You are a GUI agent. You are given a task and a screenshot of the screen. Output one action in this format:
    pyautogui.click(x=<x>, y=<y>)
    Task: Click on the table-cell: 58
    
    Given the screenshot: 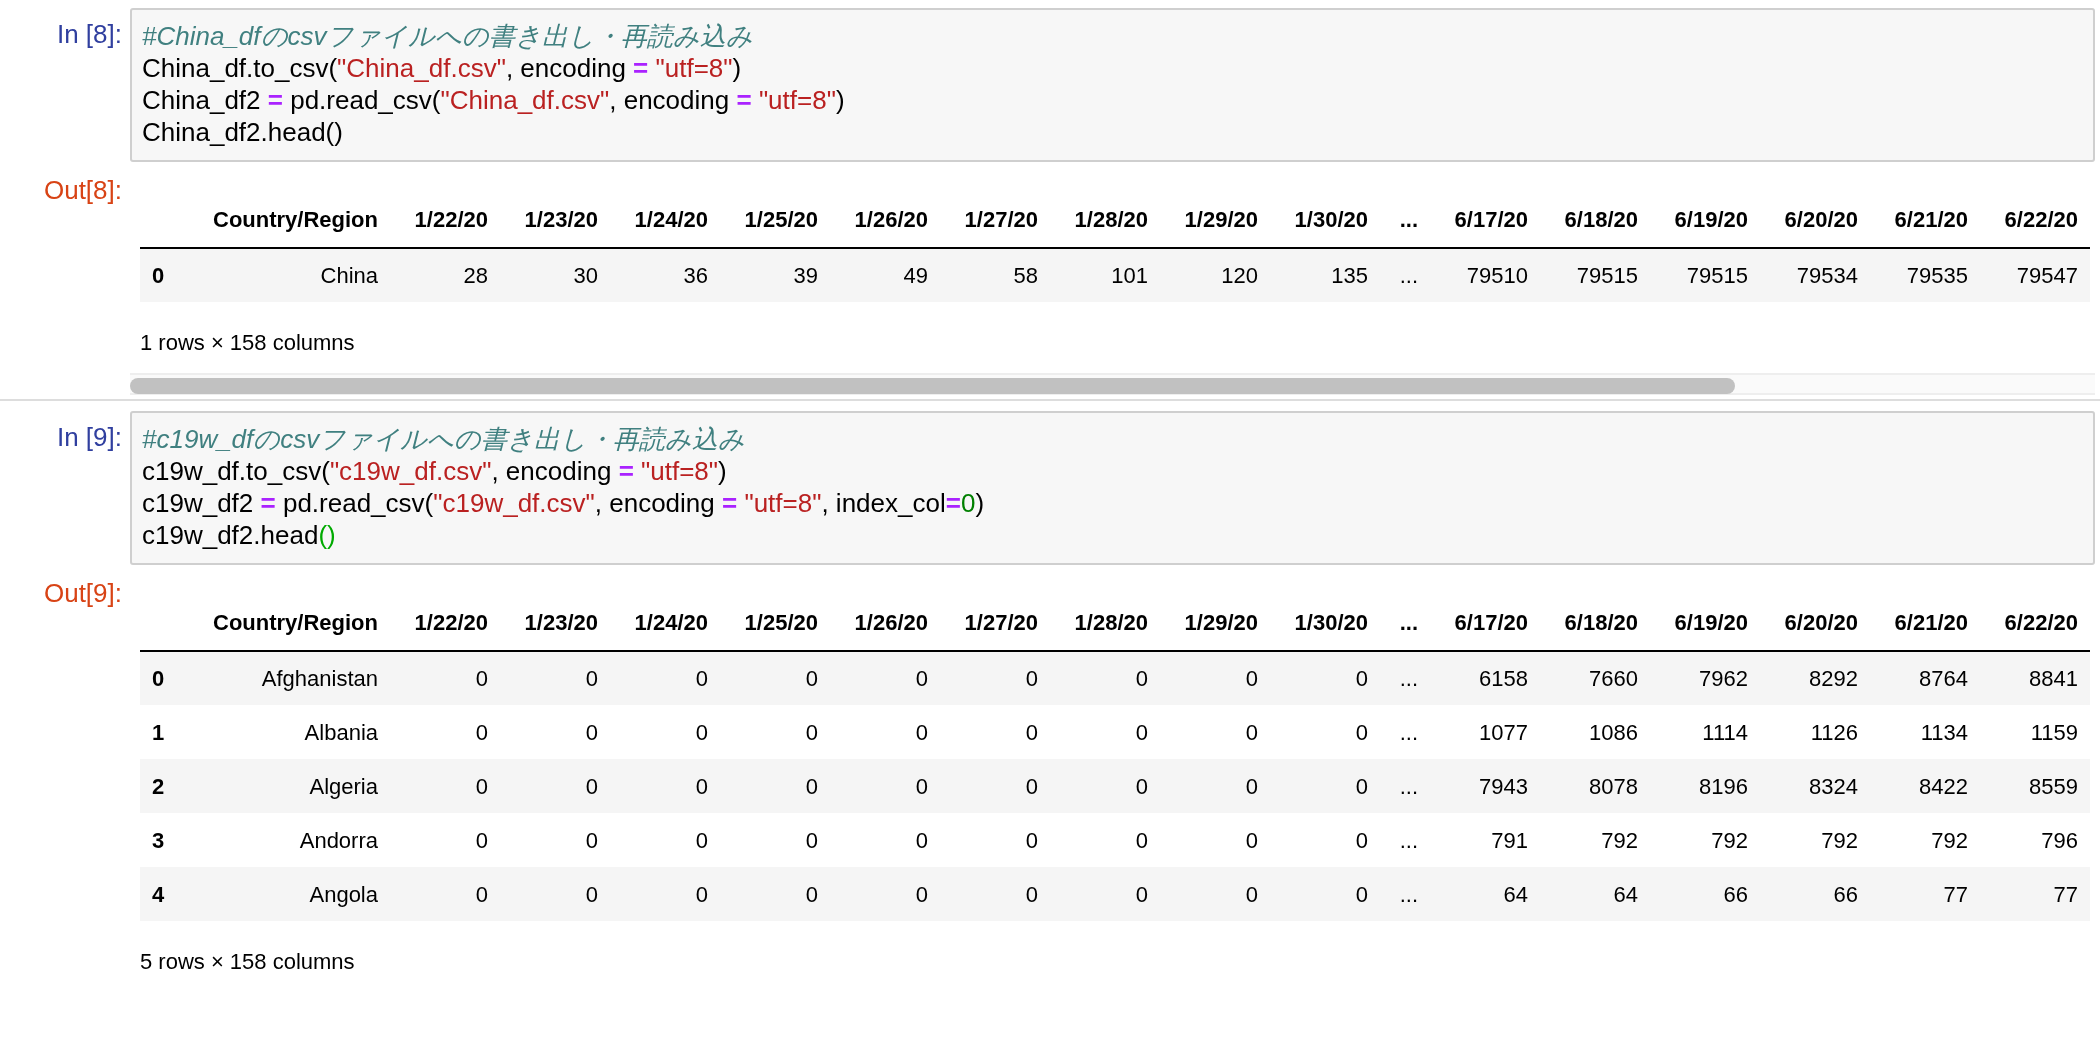 What is the action you would take?
    pyautogui.click(x=995, y=275)
    